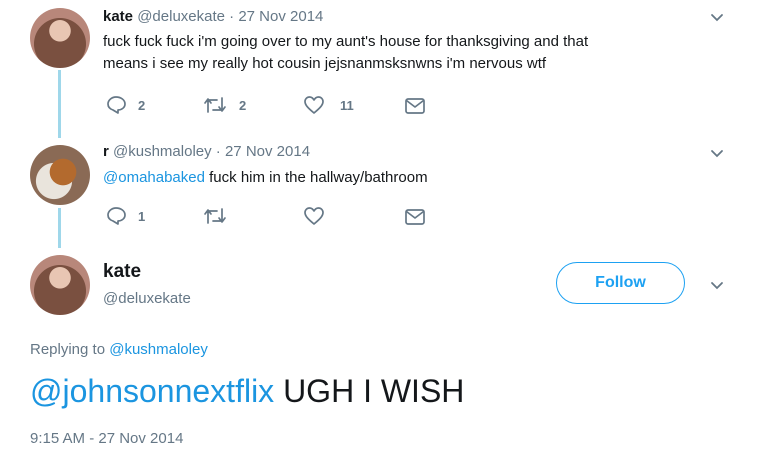 The image size is (759, 458). I want to click on like-button, so click(314, 216).